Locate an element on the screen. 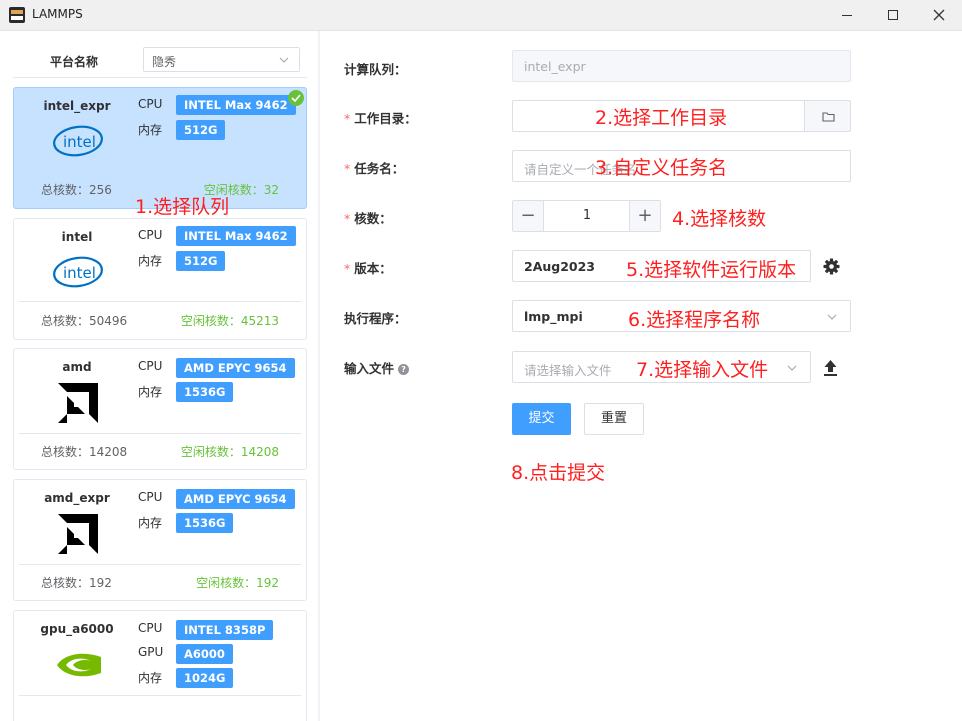 This screenshot has height=721, width=962. annotation-step-8: 8.点击提交 is located at coordinates (558, 473).